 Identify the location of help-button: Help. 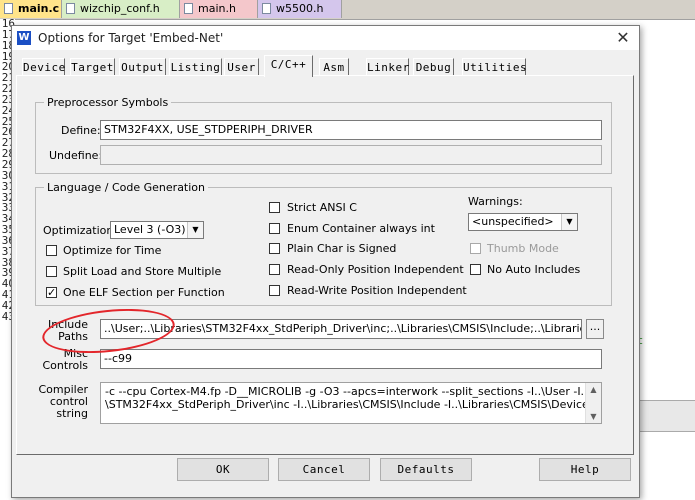
(585, 469).